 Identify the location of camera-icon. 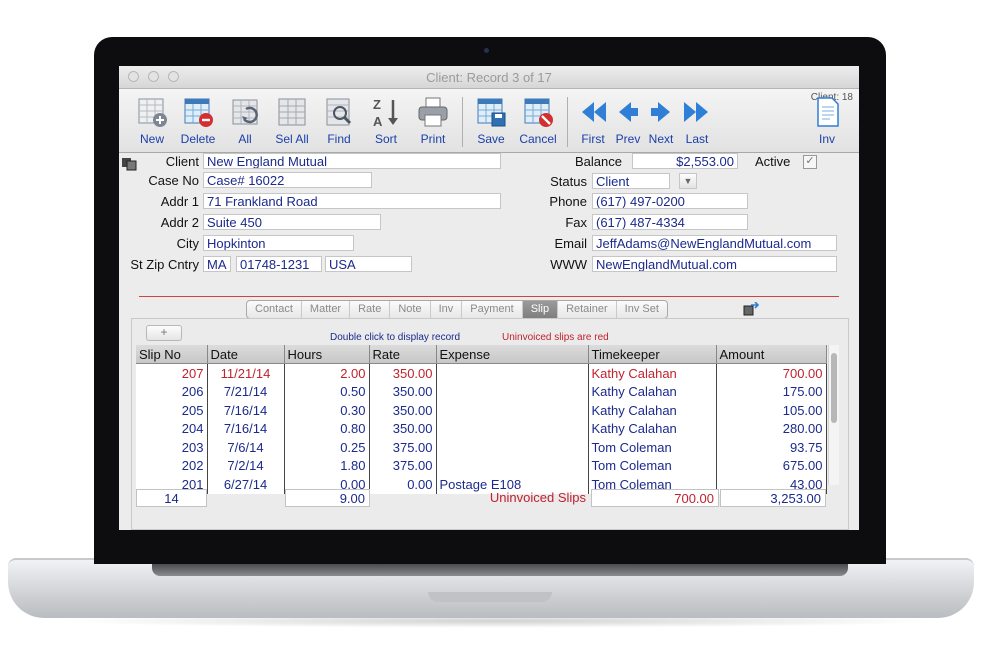
(486, 50).